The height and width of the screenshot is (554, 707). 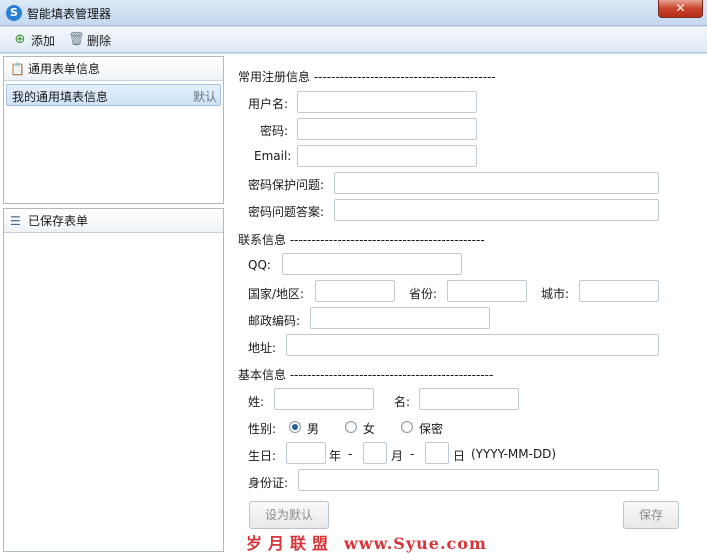 I want to click on saved-forms-title: 已保存表单, so click(x=58, y=221).